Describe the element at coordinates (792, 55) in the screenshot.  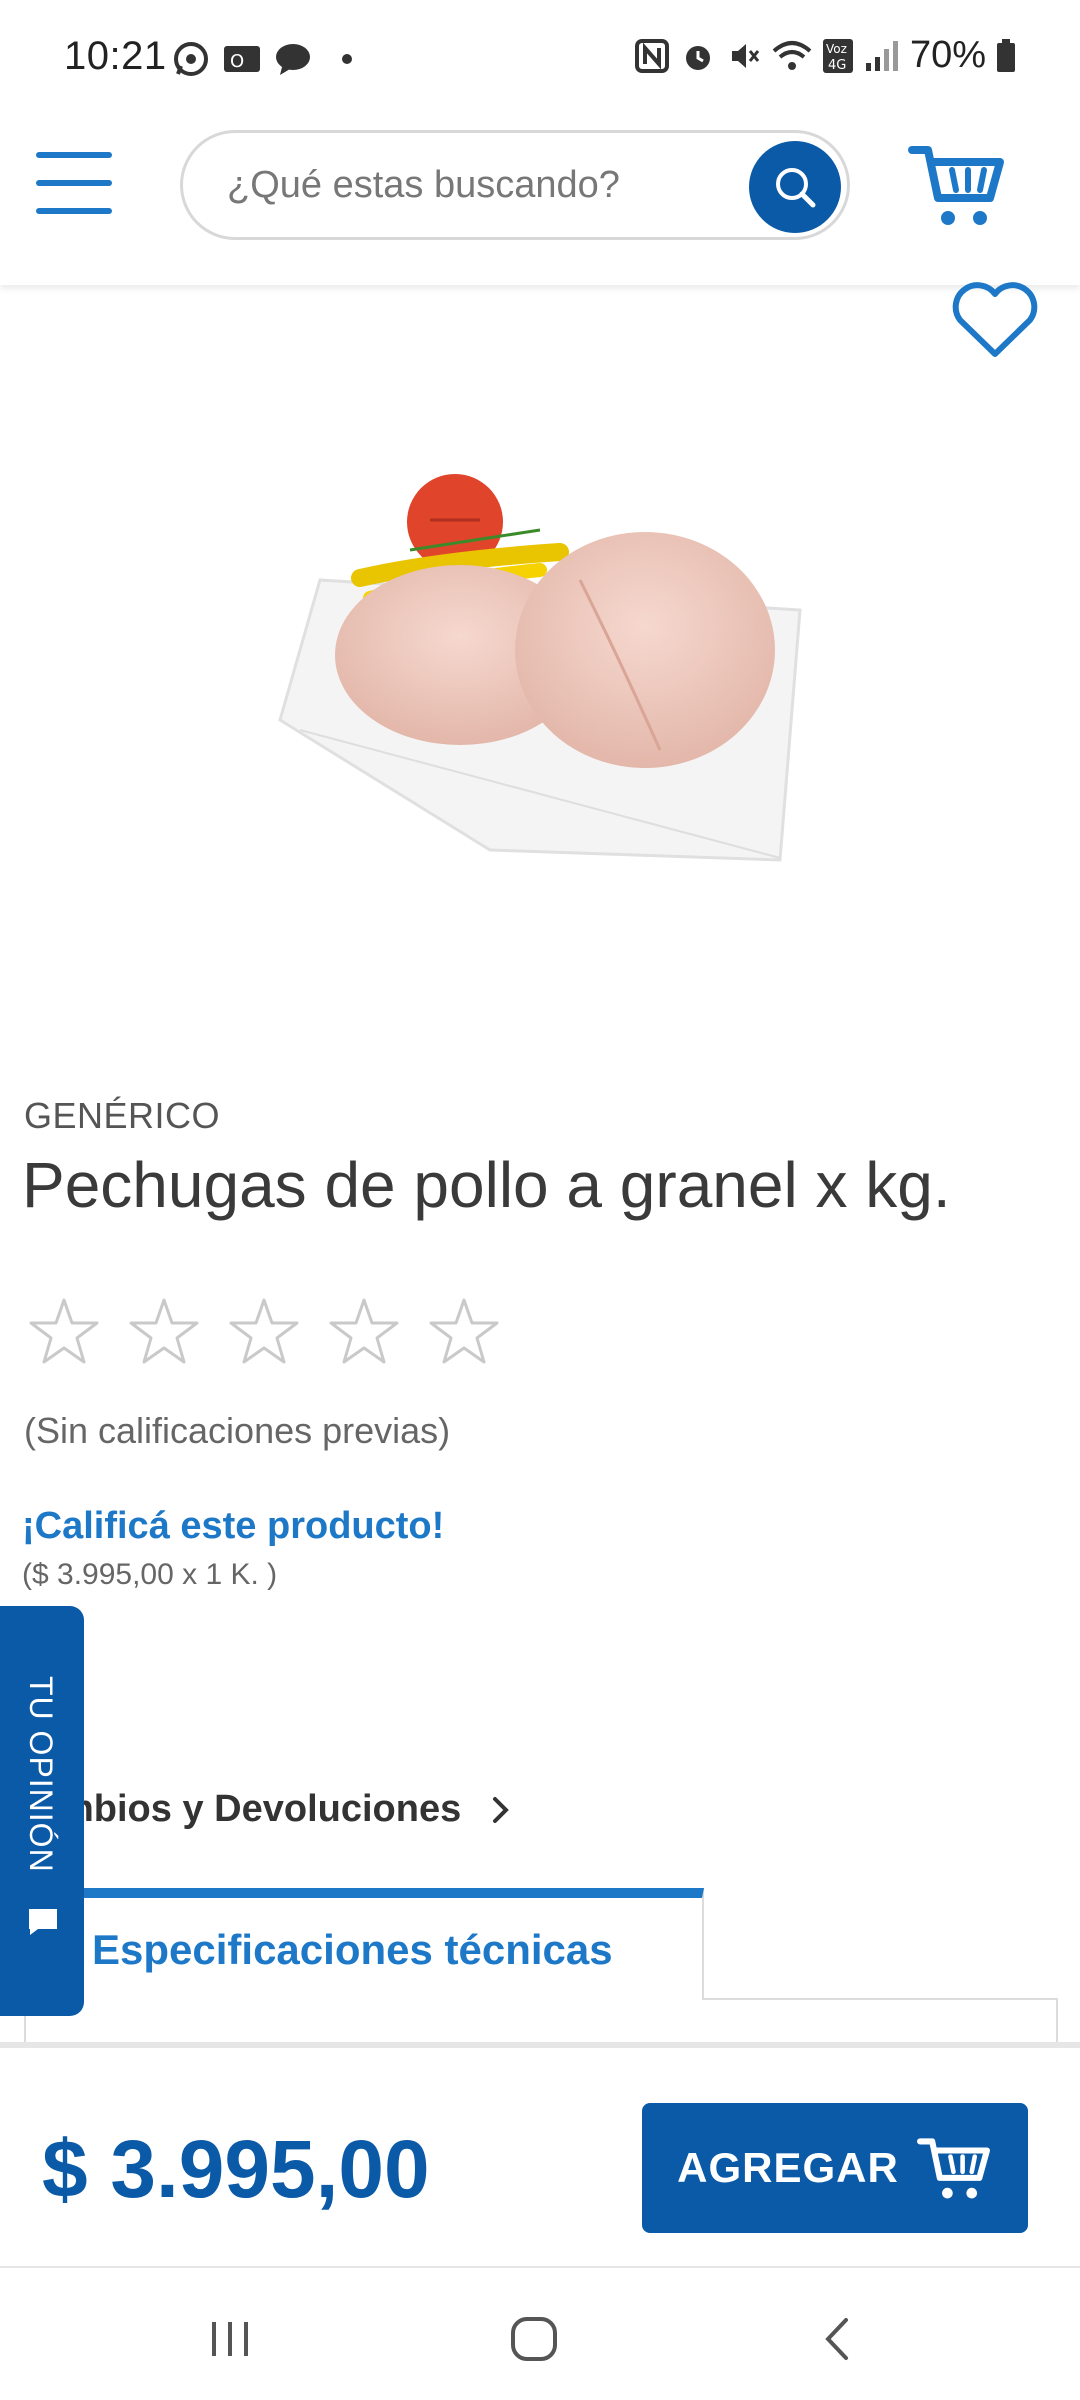
I see `wifi-icon` at that location.